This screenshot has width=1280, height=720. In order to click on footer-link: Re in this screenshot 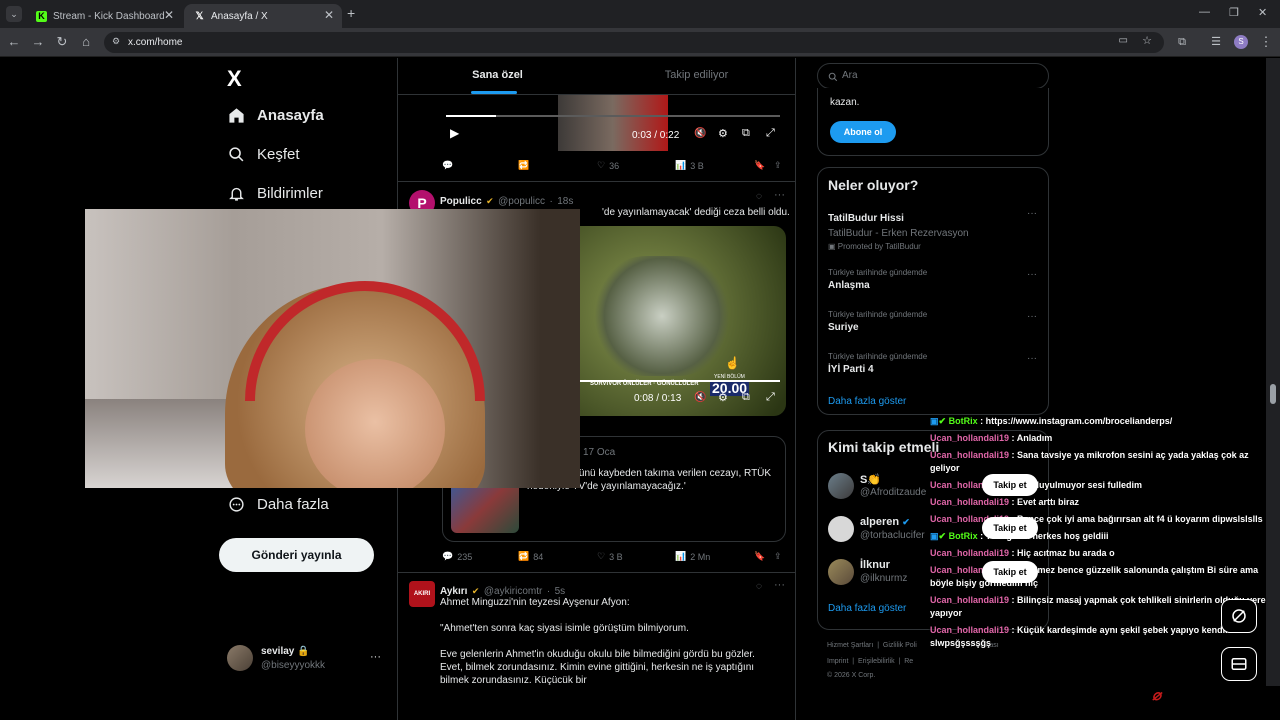, I will do `click(908, 661)`.